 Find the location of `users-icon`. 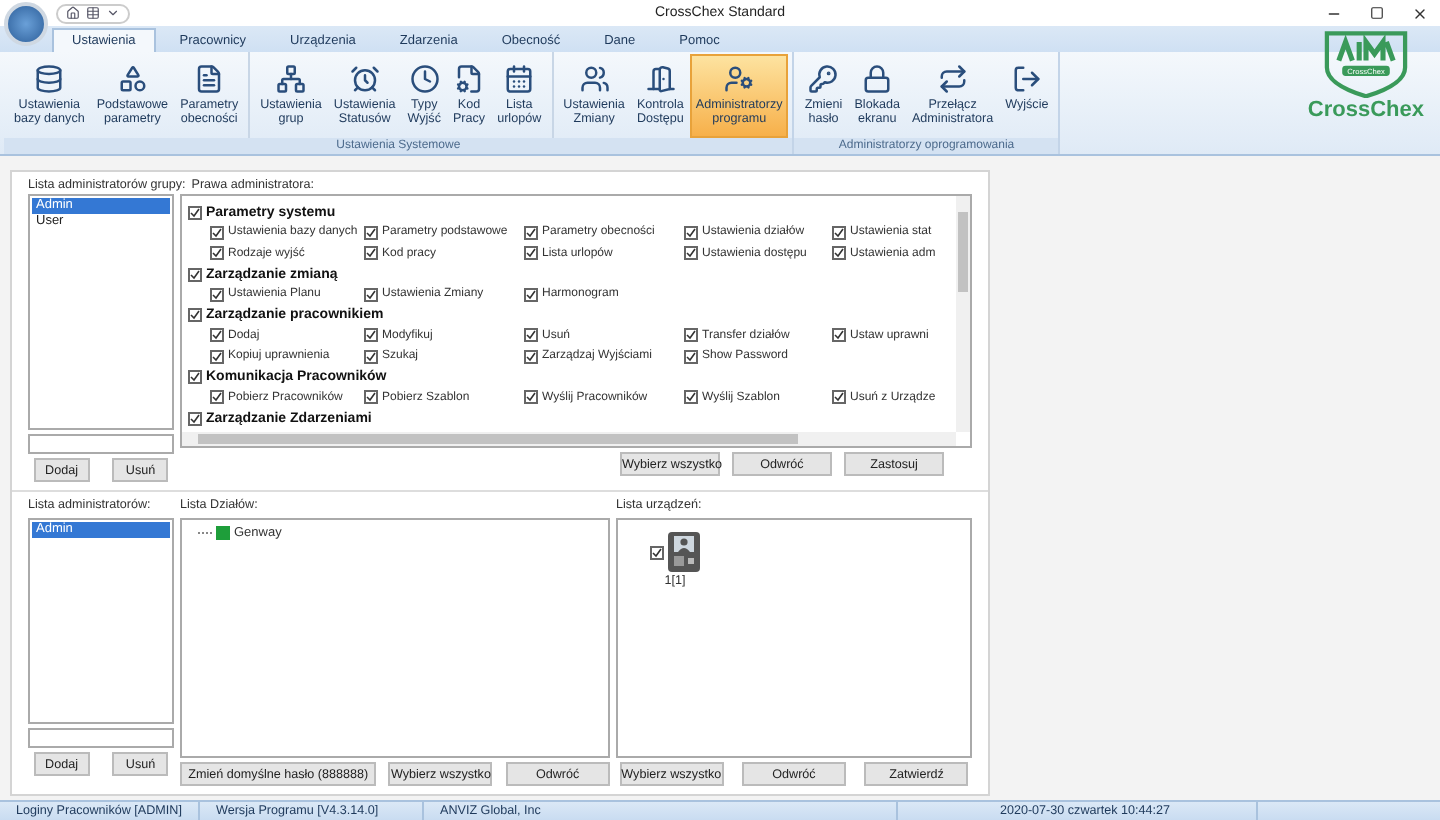

users-icon is located at coordinates (594, 79).